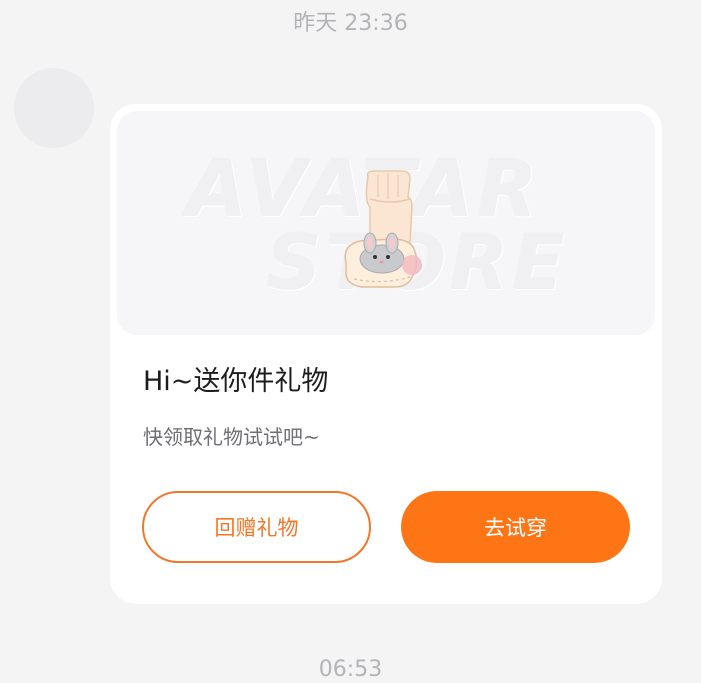 Image resolution: width=701 pixels, height=683 pixels. Describe the element at coordinates (236, 381) in the screenshot. I see `gift-title: Hi~送你件礼物` at that location.